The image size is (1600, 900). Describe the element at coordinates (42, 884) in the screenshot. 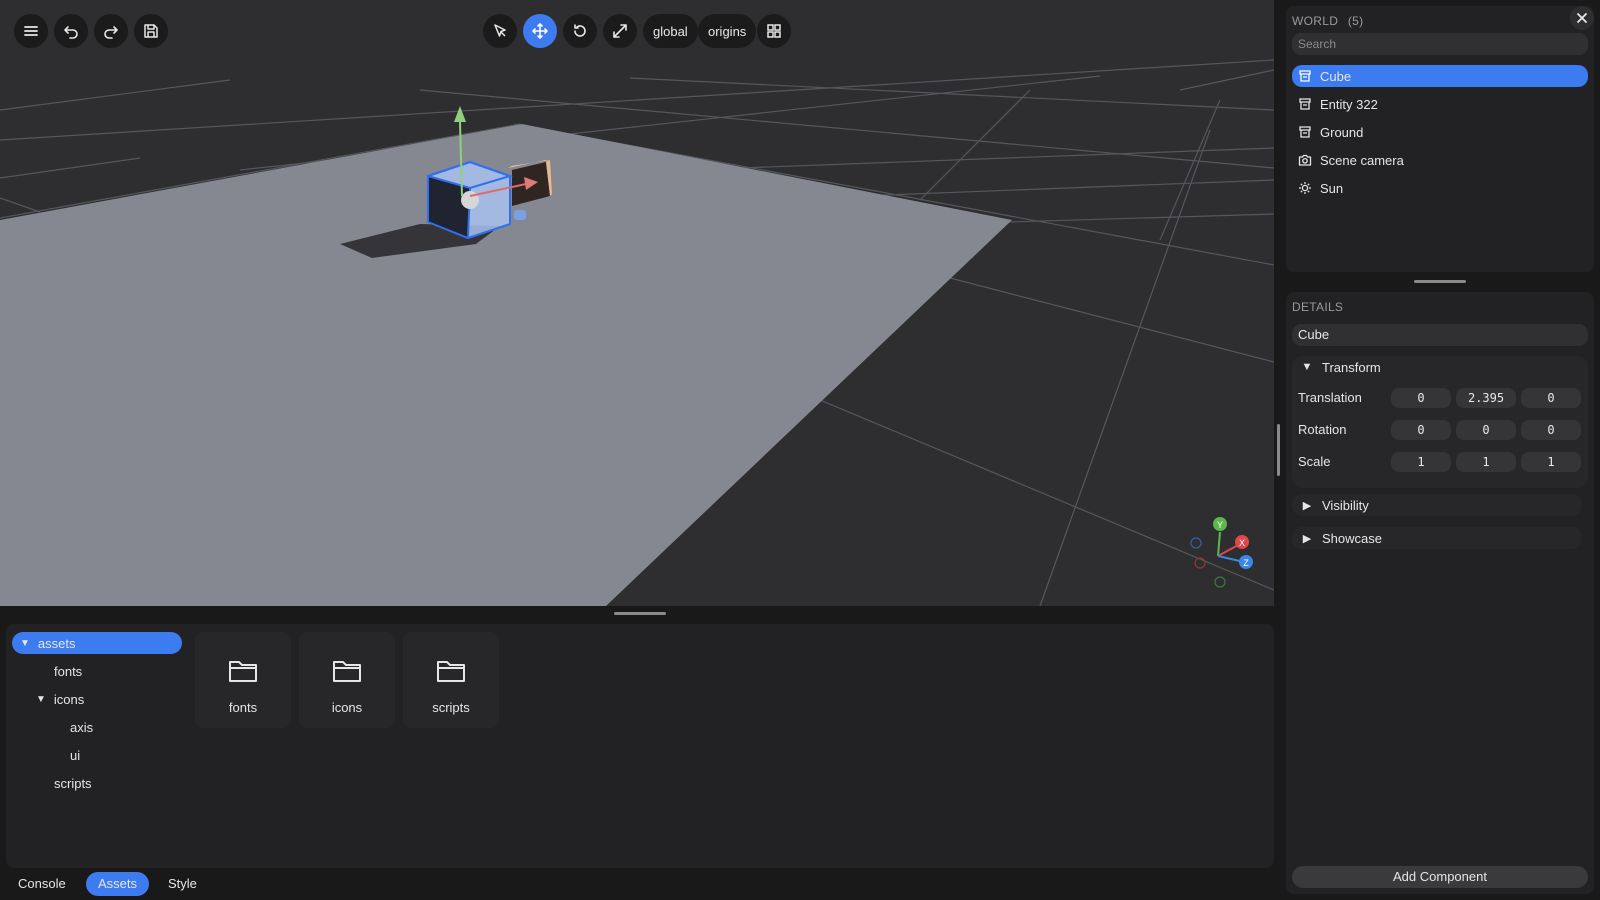

I see `tab-console: Console` at that location.